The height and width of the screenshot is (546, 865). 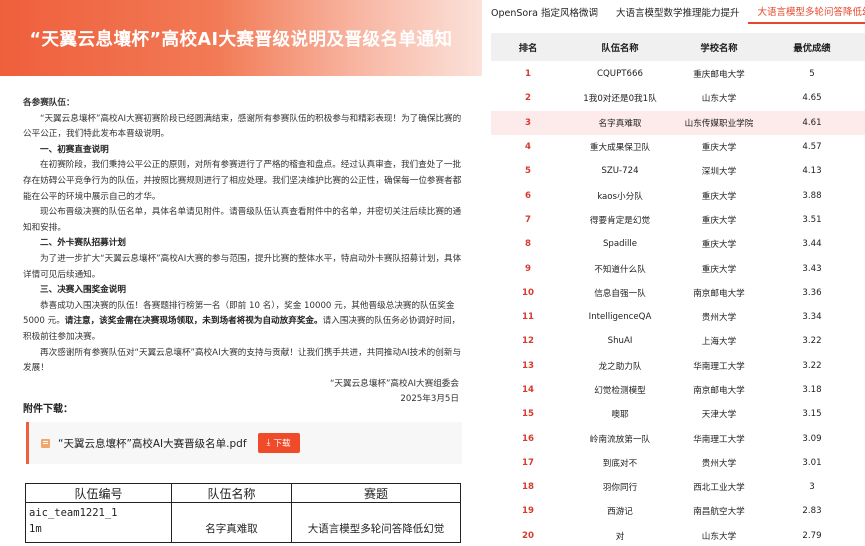 I want to click on school-name-cell: 天津大学, so click(x=719, y=415).